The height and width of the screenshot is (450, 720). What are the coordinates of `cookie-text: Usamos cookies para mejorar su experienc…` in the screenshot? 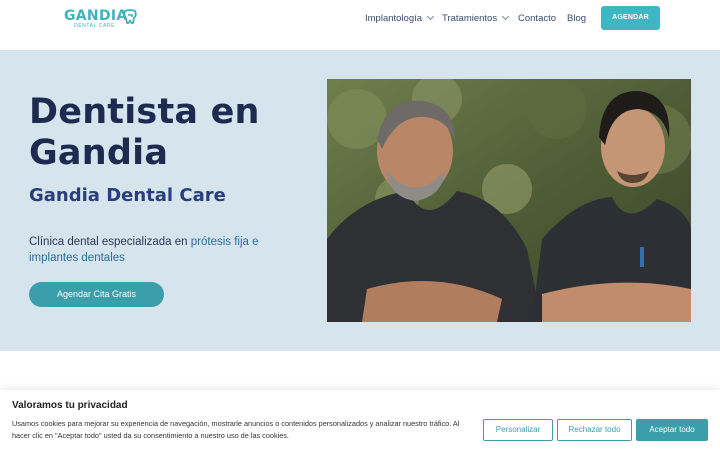 It's located at (236, 429).